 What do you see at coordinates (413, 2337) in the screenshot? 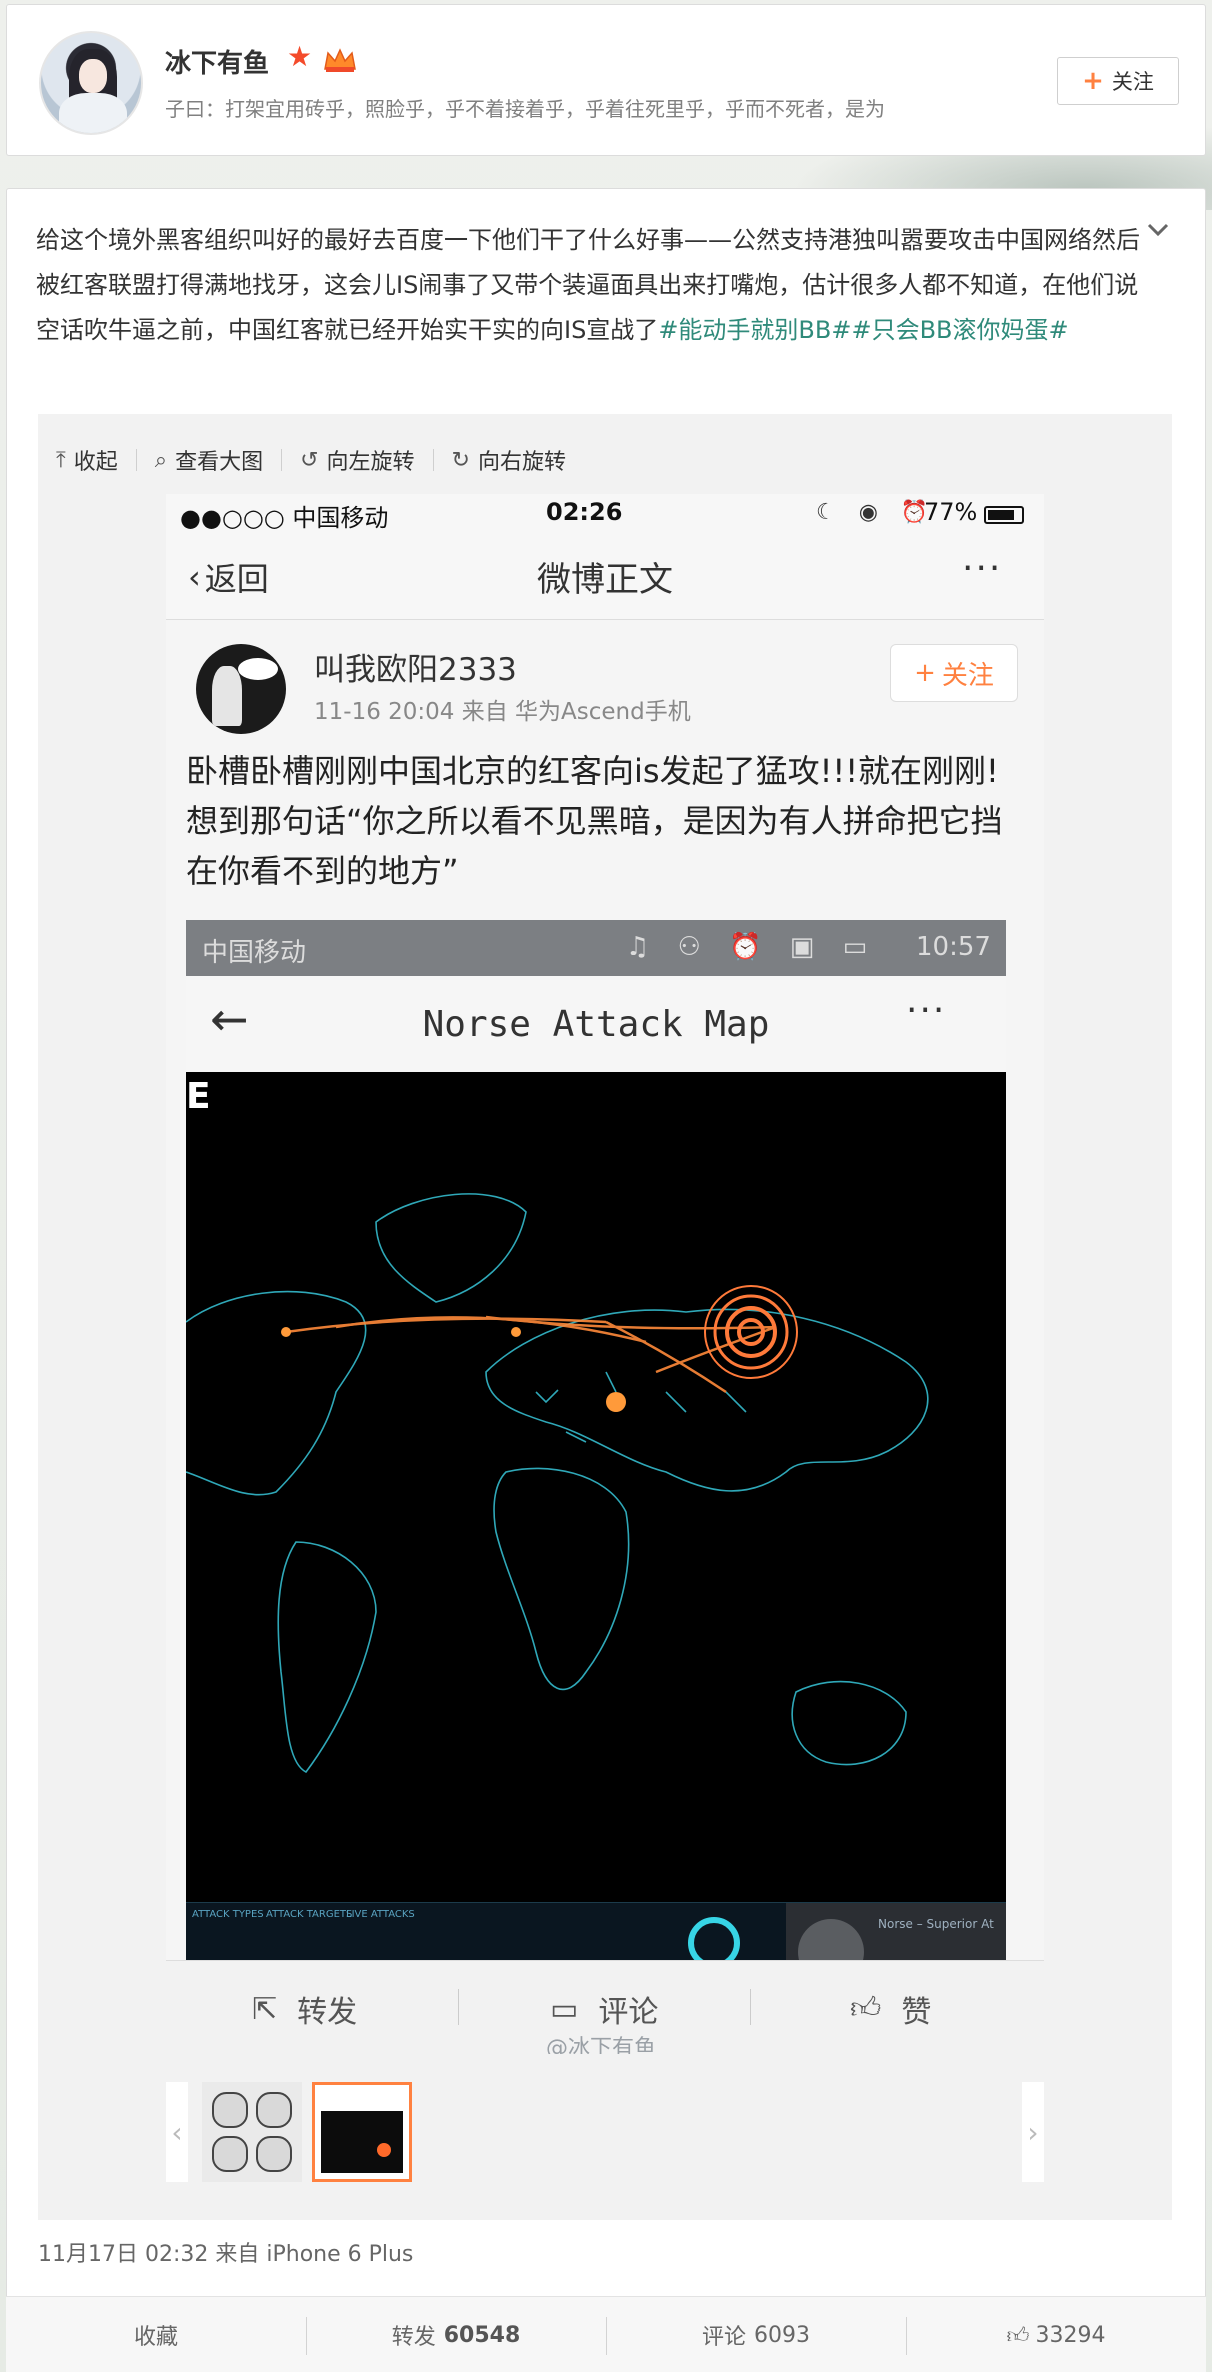
I see `repost-label: 转发` at bounding box center [413, 2337].